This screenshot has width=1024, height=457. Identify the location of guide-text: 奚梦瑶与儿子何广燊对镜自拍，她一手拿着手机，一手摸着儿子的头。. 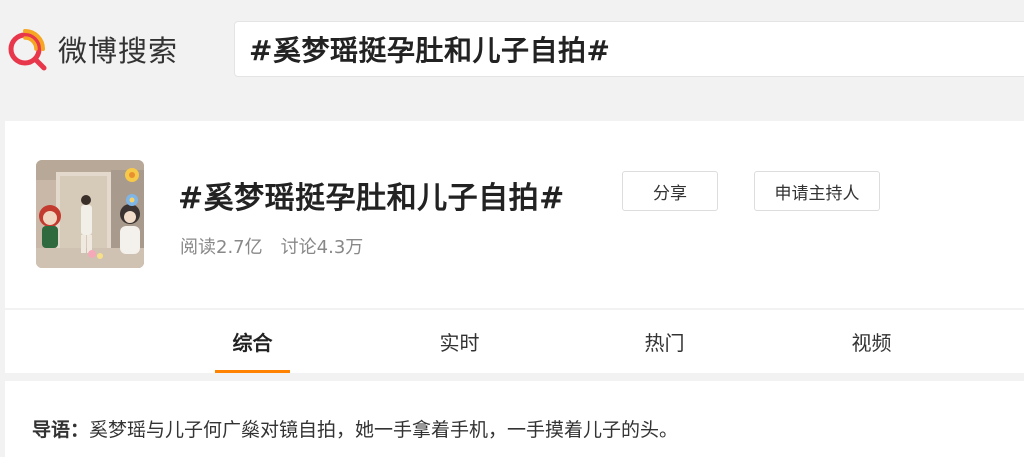
(384, 430).